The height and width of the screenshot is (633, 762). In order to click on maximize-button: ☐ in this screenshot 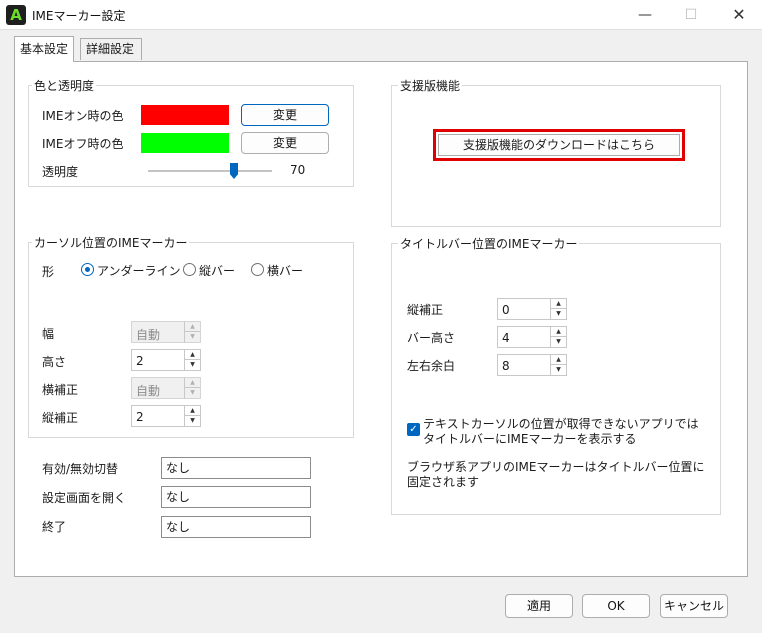, I will do `click(691, 15)`.